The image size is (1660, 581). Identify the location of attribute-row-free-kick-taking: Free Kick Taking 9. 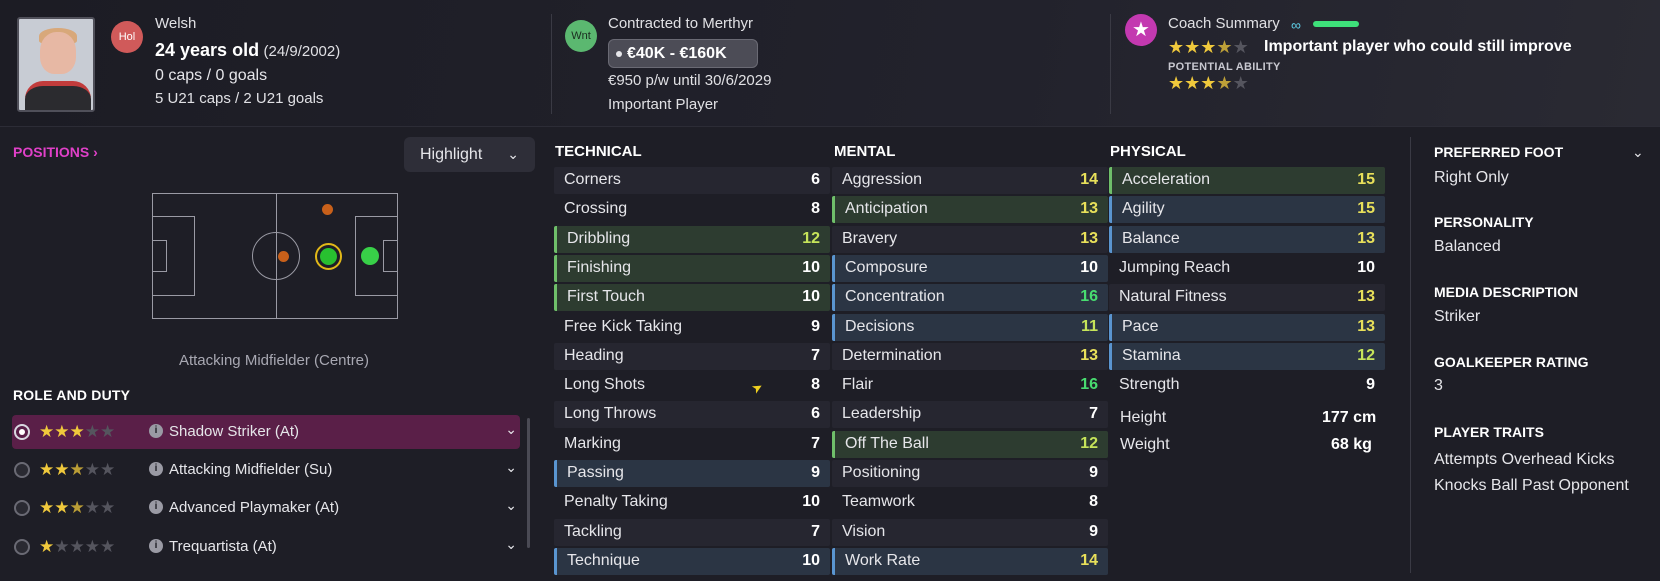
(692, 327).